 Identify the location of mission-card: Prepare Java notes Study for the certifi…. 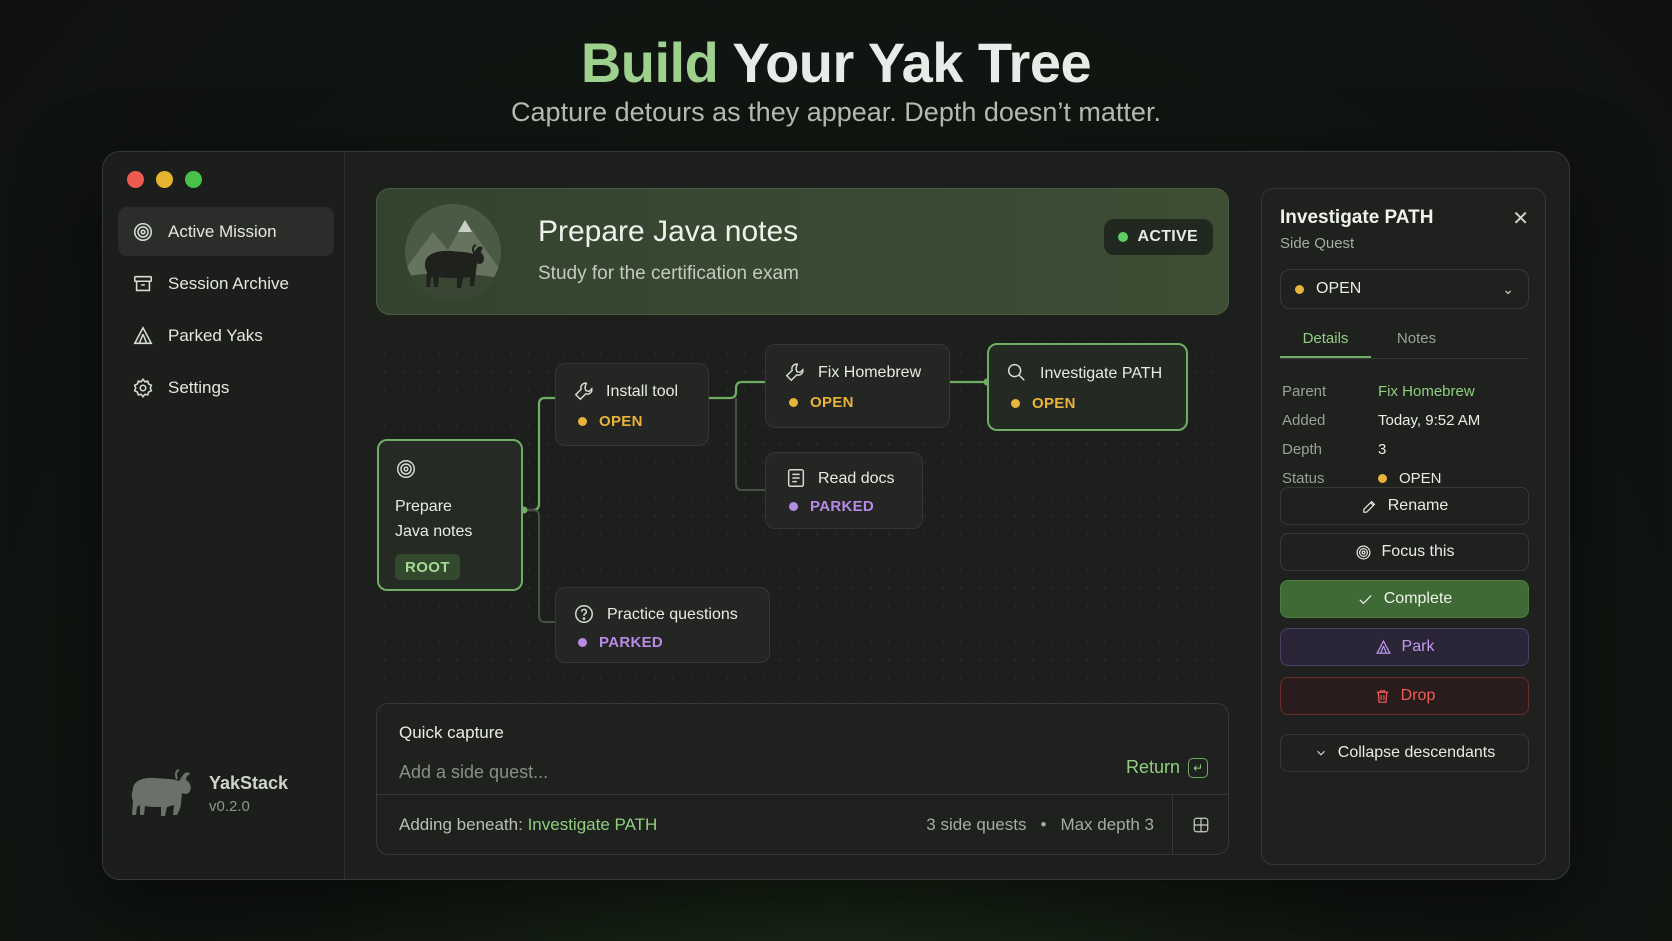
(802, 251).